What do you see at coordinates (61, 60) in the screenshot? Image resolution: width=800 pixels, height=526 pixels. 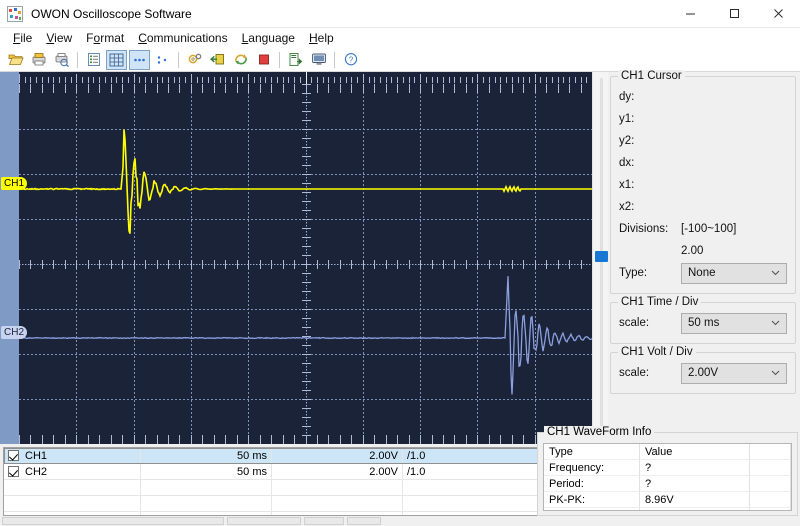 I see `print-preview-icon` at bounding box center [61, 60].